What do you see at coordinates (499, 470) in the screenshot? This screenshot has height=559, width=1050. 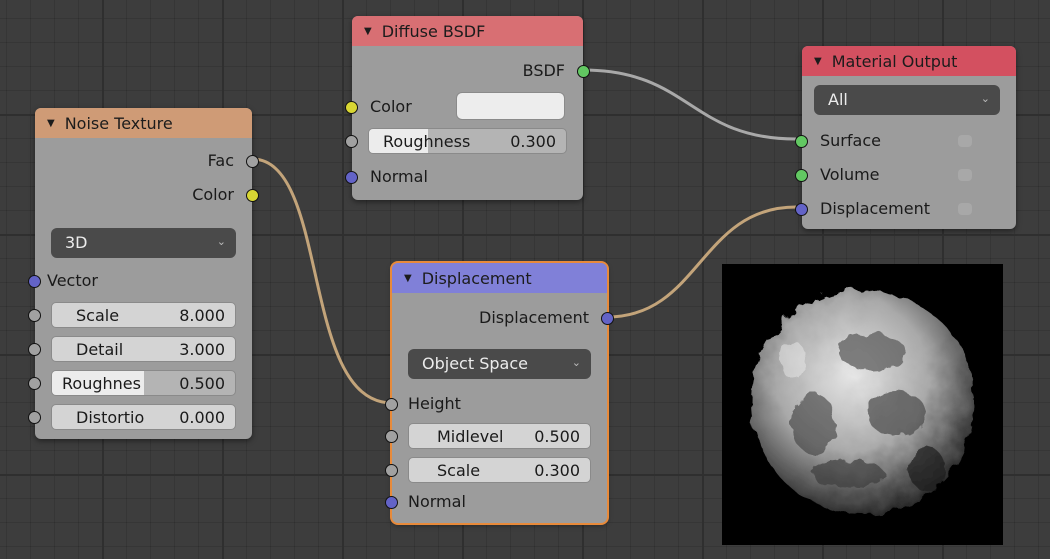 I see `scale-field: Scale 0.300` at bounding box center [499, 470].